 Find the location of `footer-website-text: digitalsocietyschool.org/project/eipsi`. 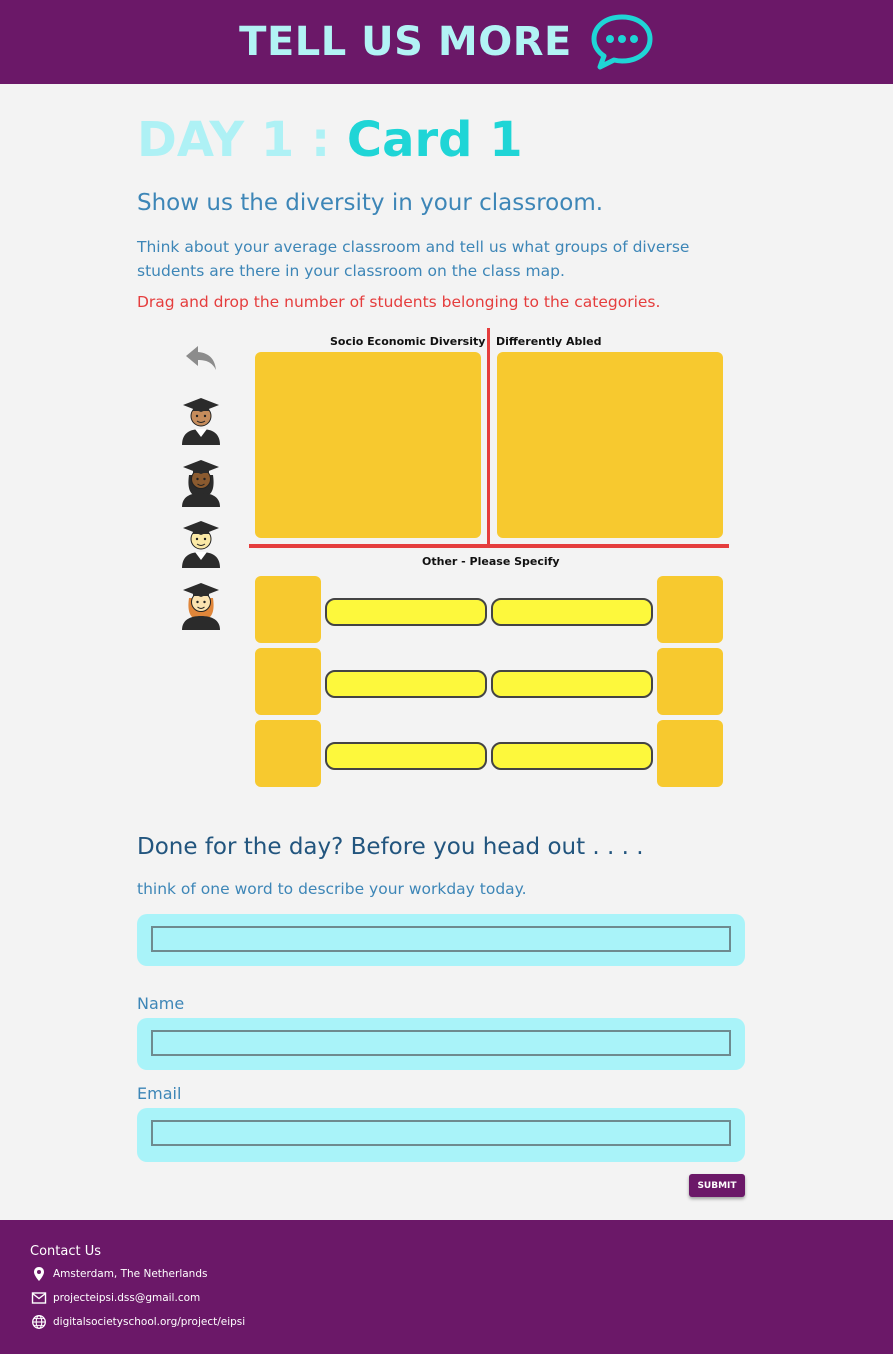

footer-website-text: digitalsocietyschool.org/project/eipsi is located at coordinates (149, 1322).